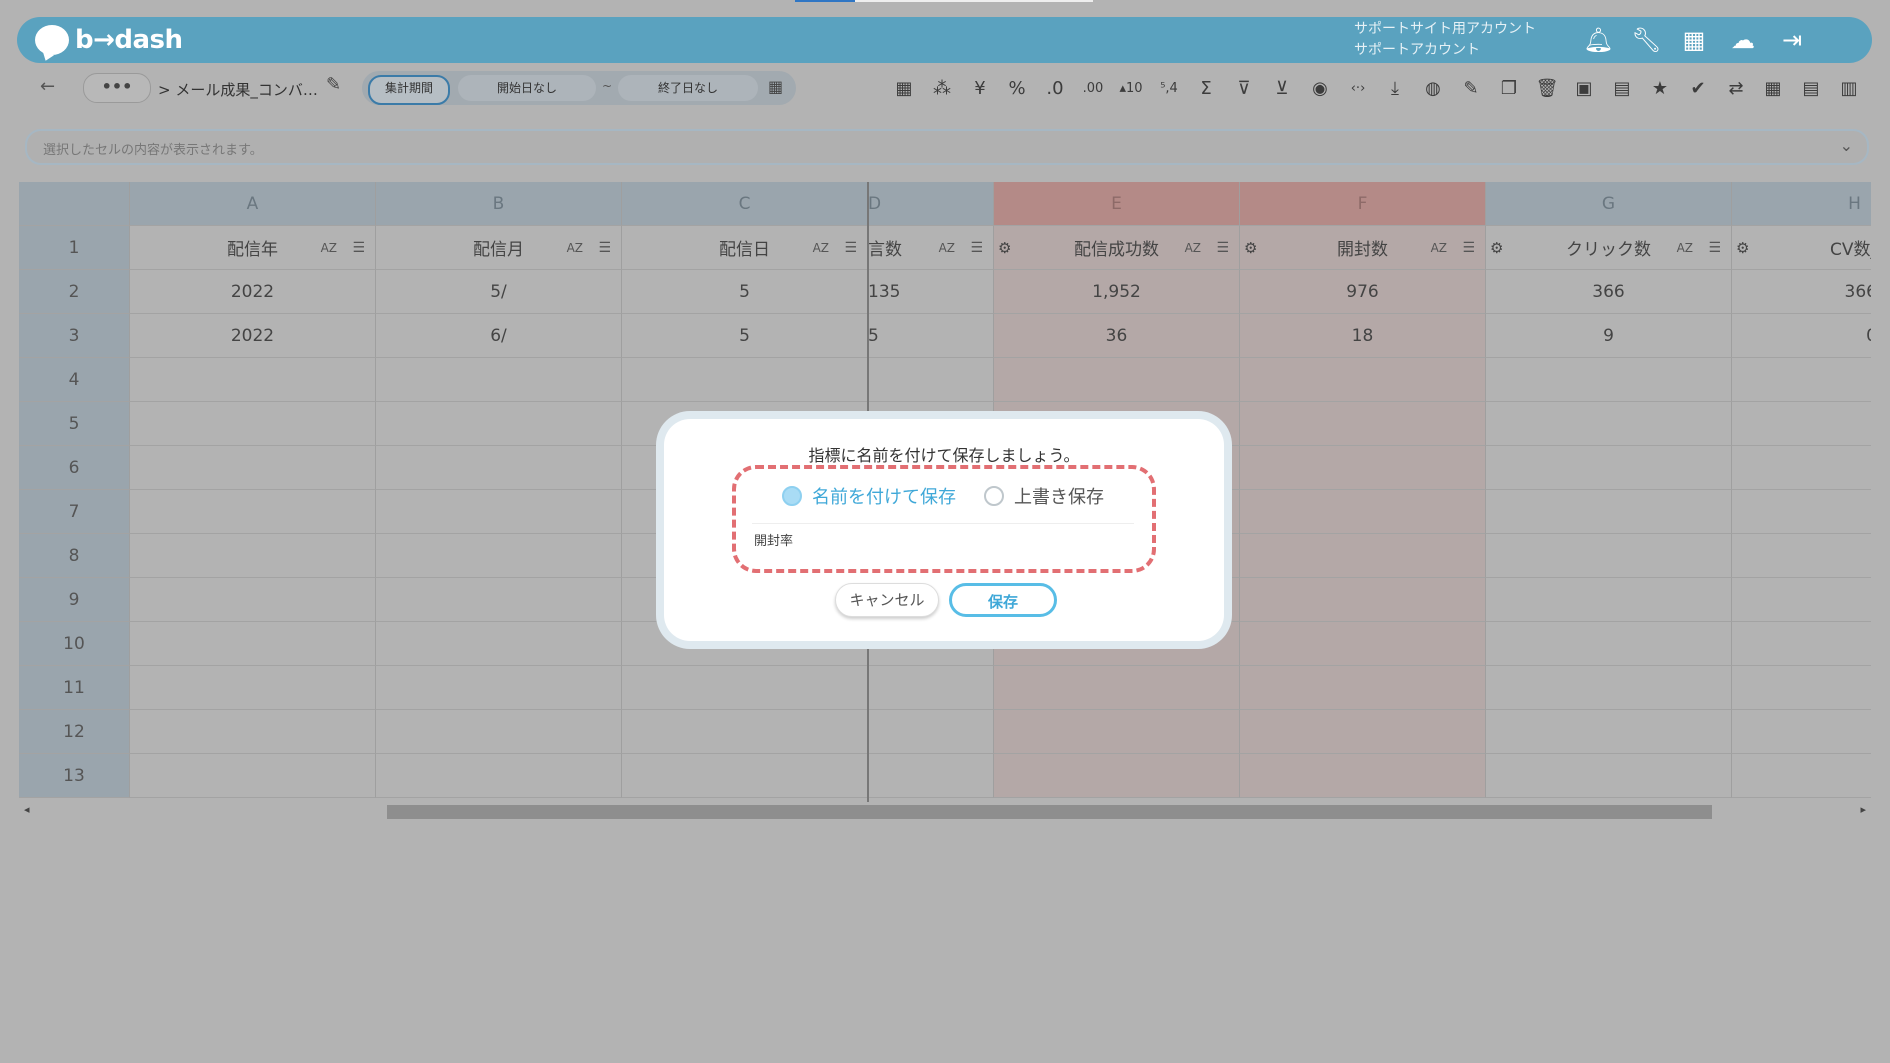  What do you see at coordinates (869, 496) in the screenshot?
I see `radio-save-as: 名前を付けて保存` at bounding box center [869, 496].